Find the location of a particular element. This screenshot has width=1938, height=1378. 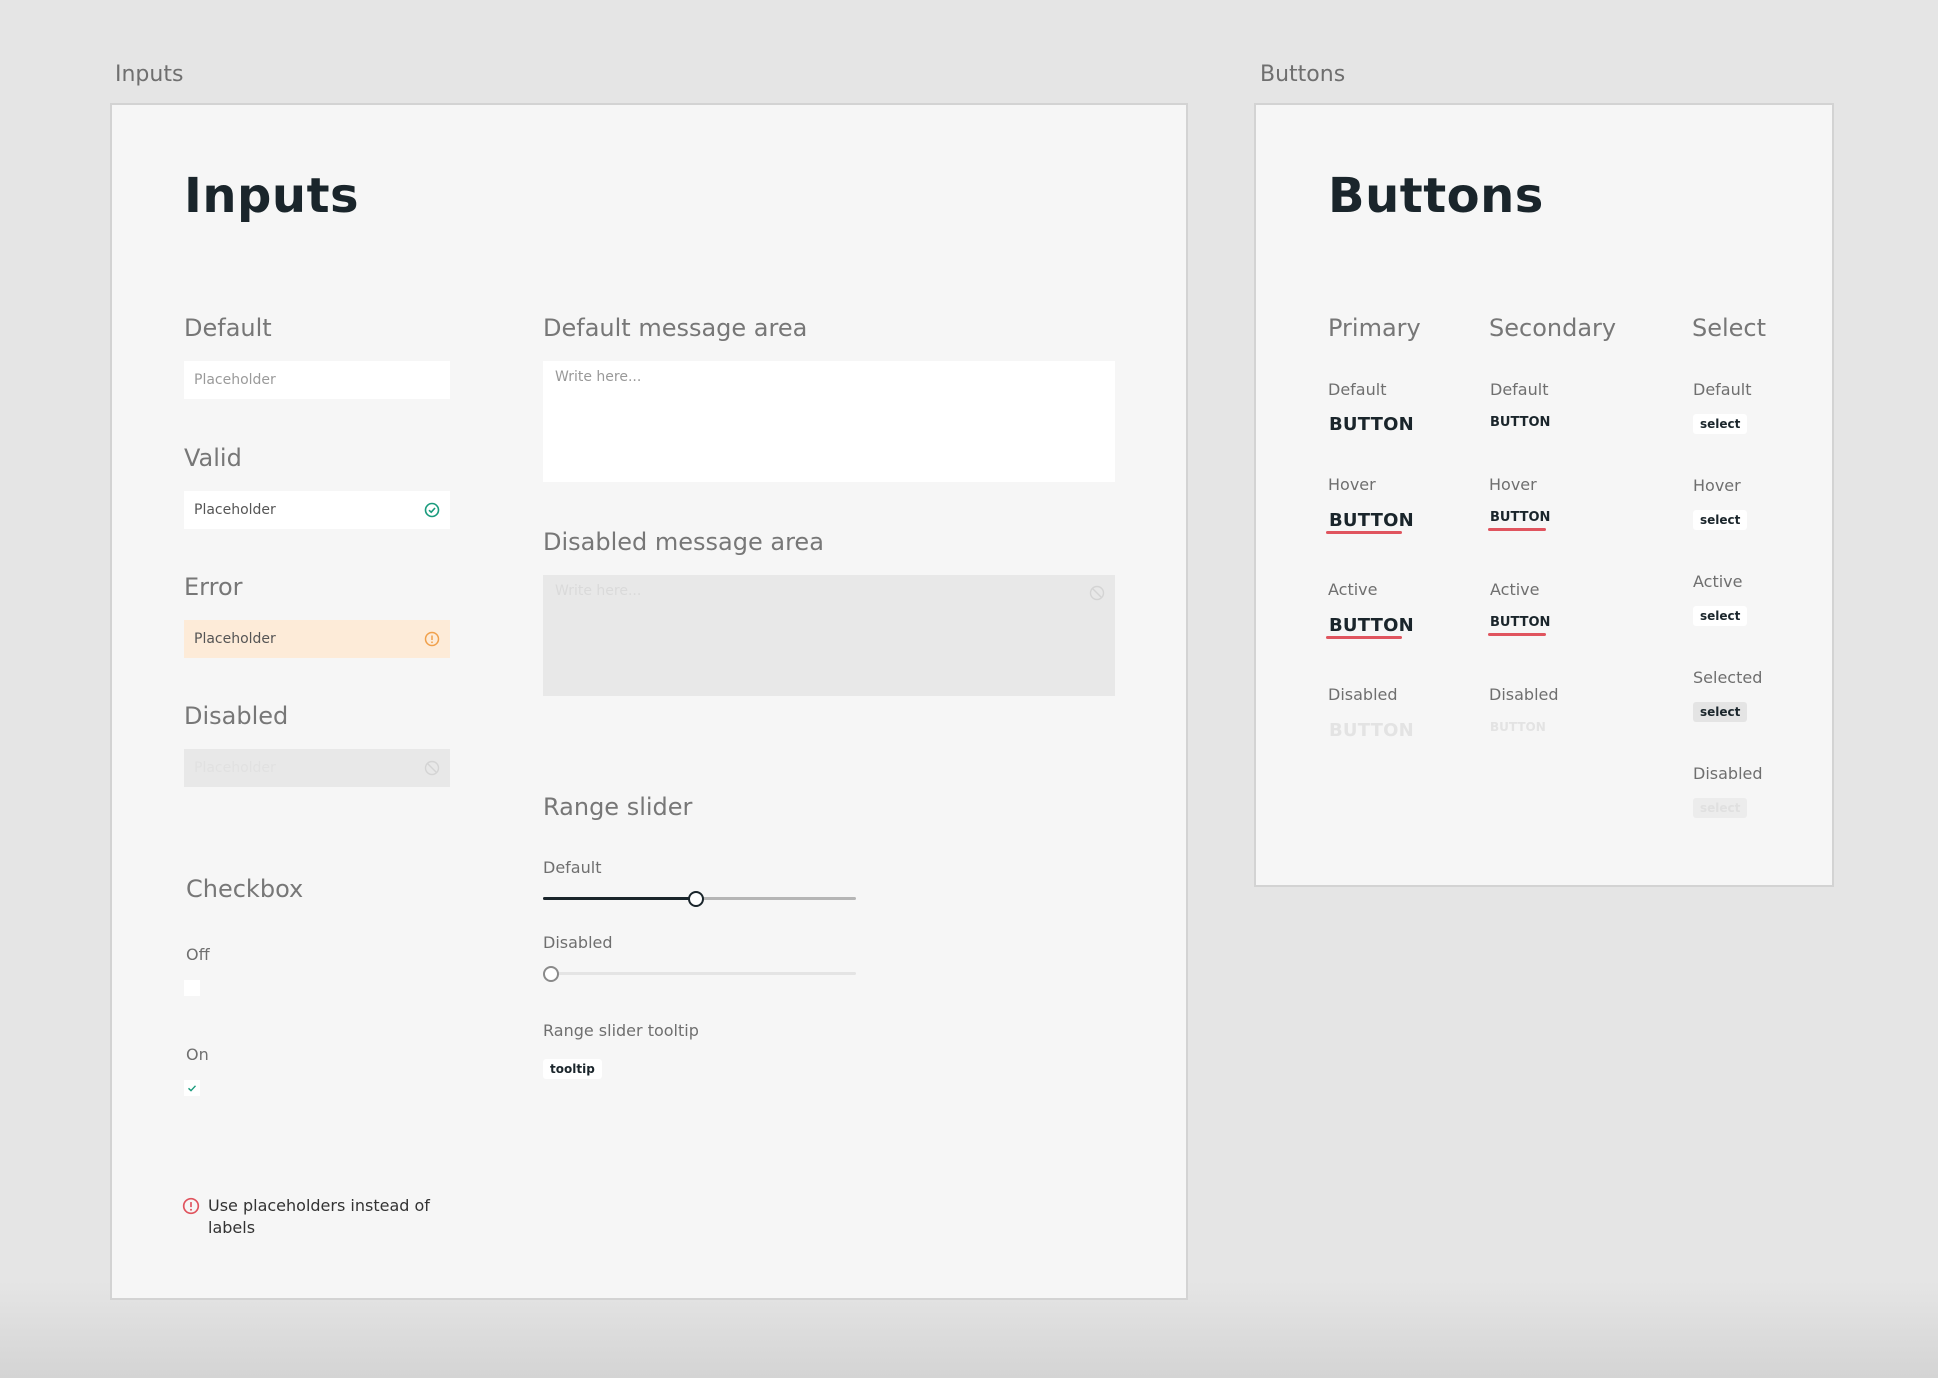

disabled-area-label: Disabled message area is located at coordinates (683, 542).